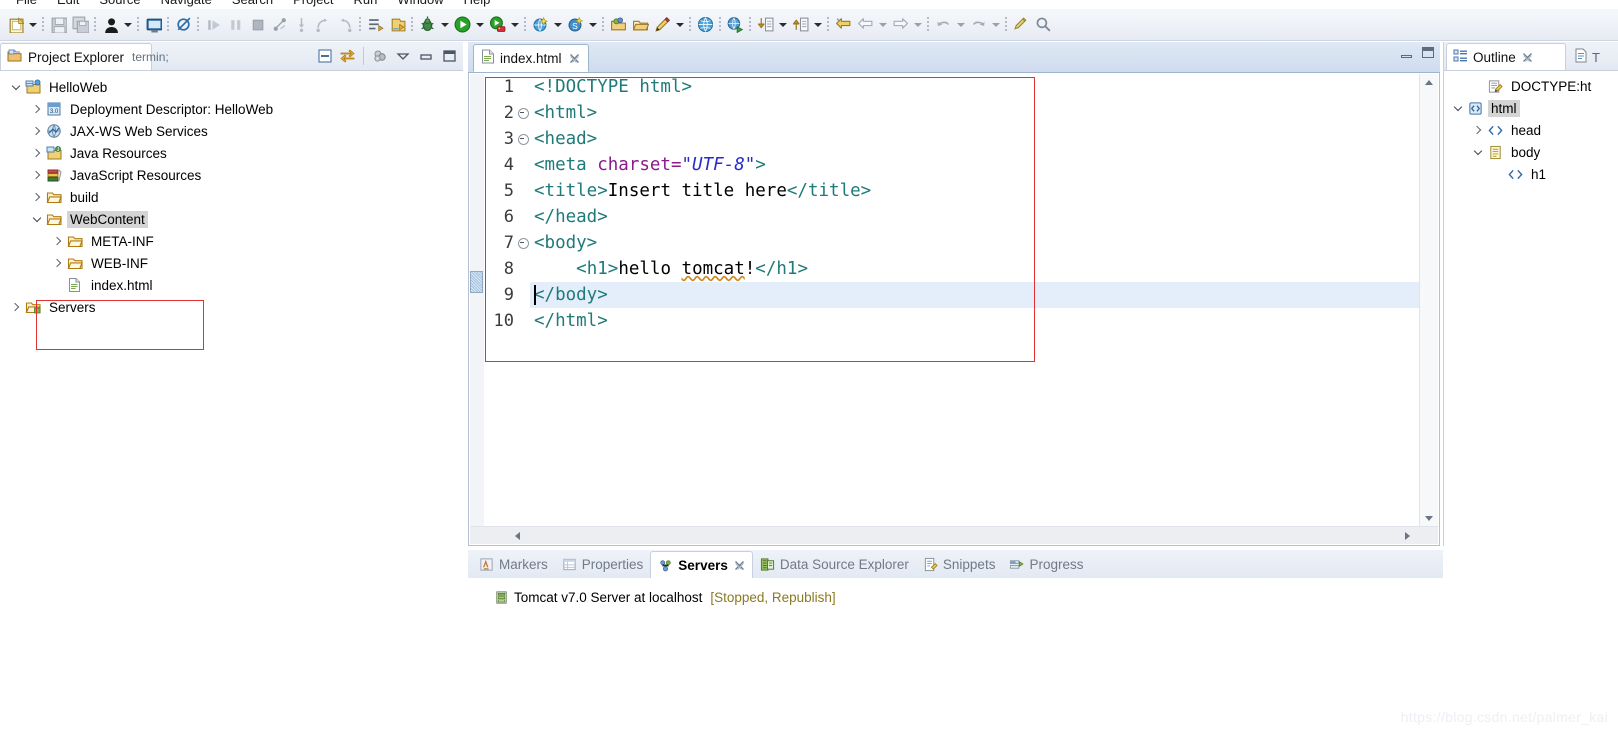 The image size is (1618, 739). I want to click on scroll-left-icon, so click(517, 535).